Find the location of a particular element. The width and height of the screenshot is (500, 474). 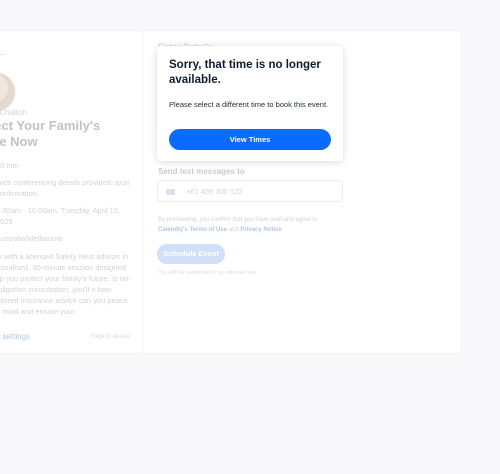

modal-title: Sorry, that time is no longer available. is located at coordinates (245, 72).